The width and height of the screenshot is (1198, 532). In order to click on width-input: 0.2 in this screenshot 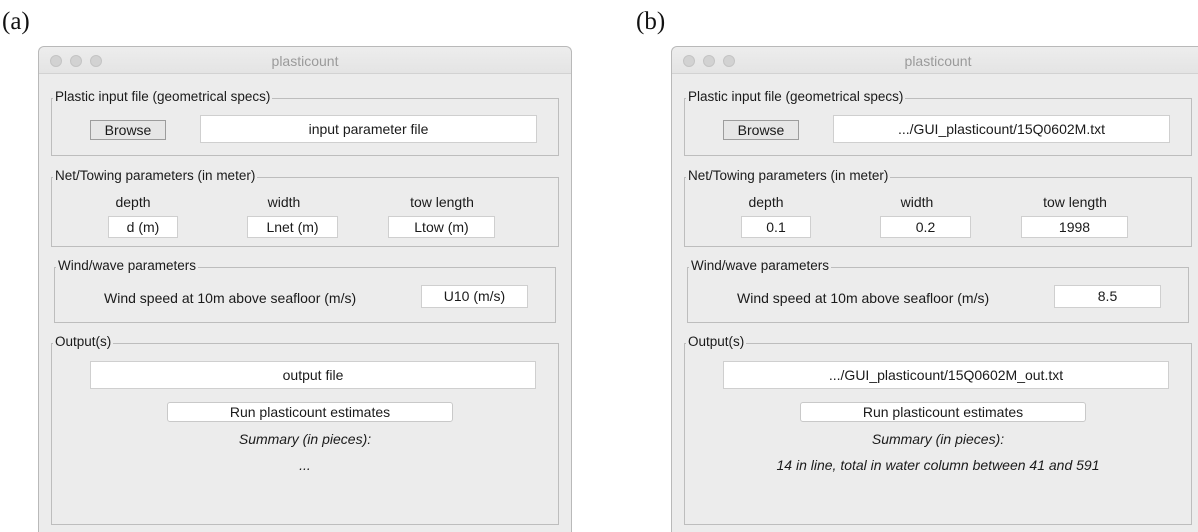, I will do `click(925, 227)`.